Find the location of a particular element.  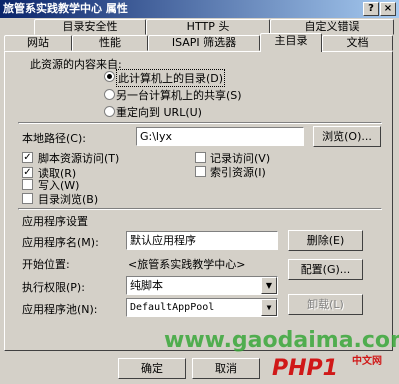

checkbox-index-resource is located at coordinates (200, 171).